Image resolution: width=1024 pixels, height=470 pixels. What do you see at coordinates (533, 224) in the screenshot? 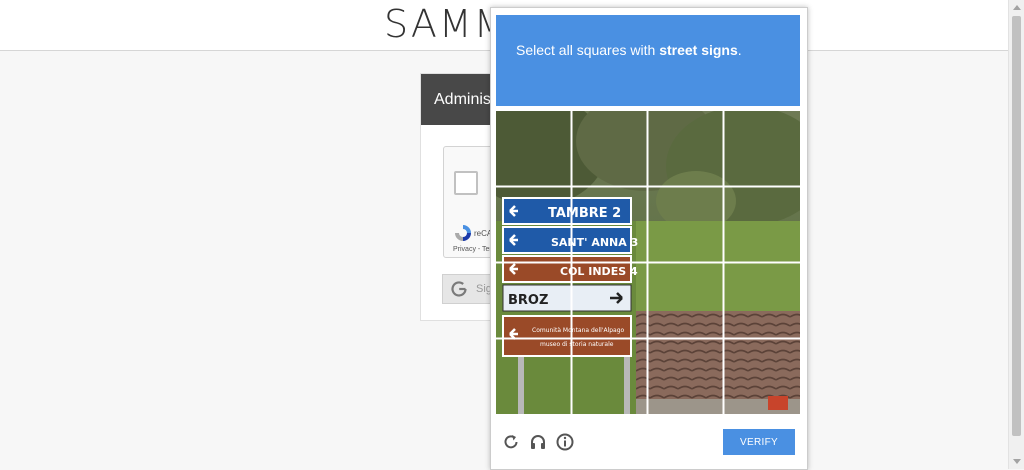
I see `captcha-tile-r2-c1` at bounding box center [533, 224].